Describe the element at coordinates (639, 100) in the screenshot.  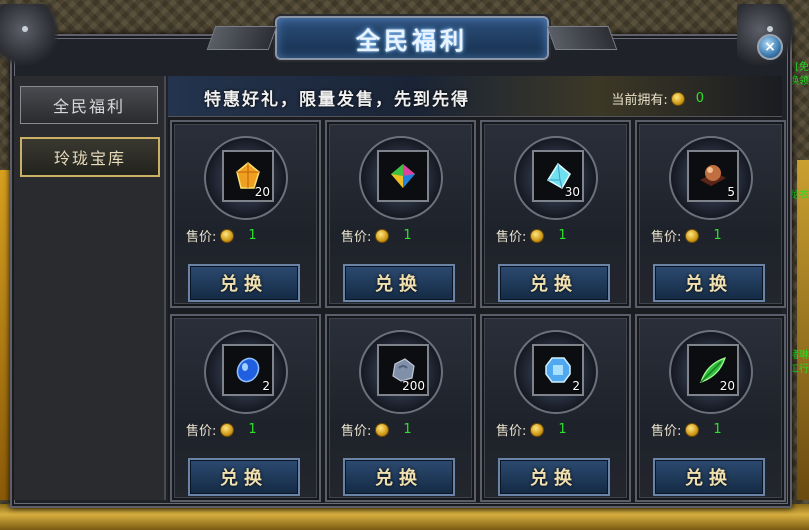
I see `owned-label: 当前拥有:` at that location.